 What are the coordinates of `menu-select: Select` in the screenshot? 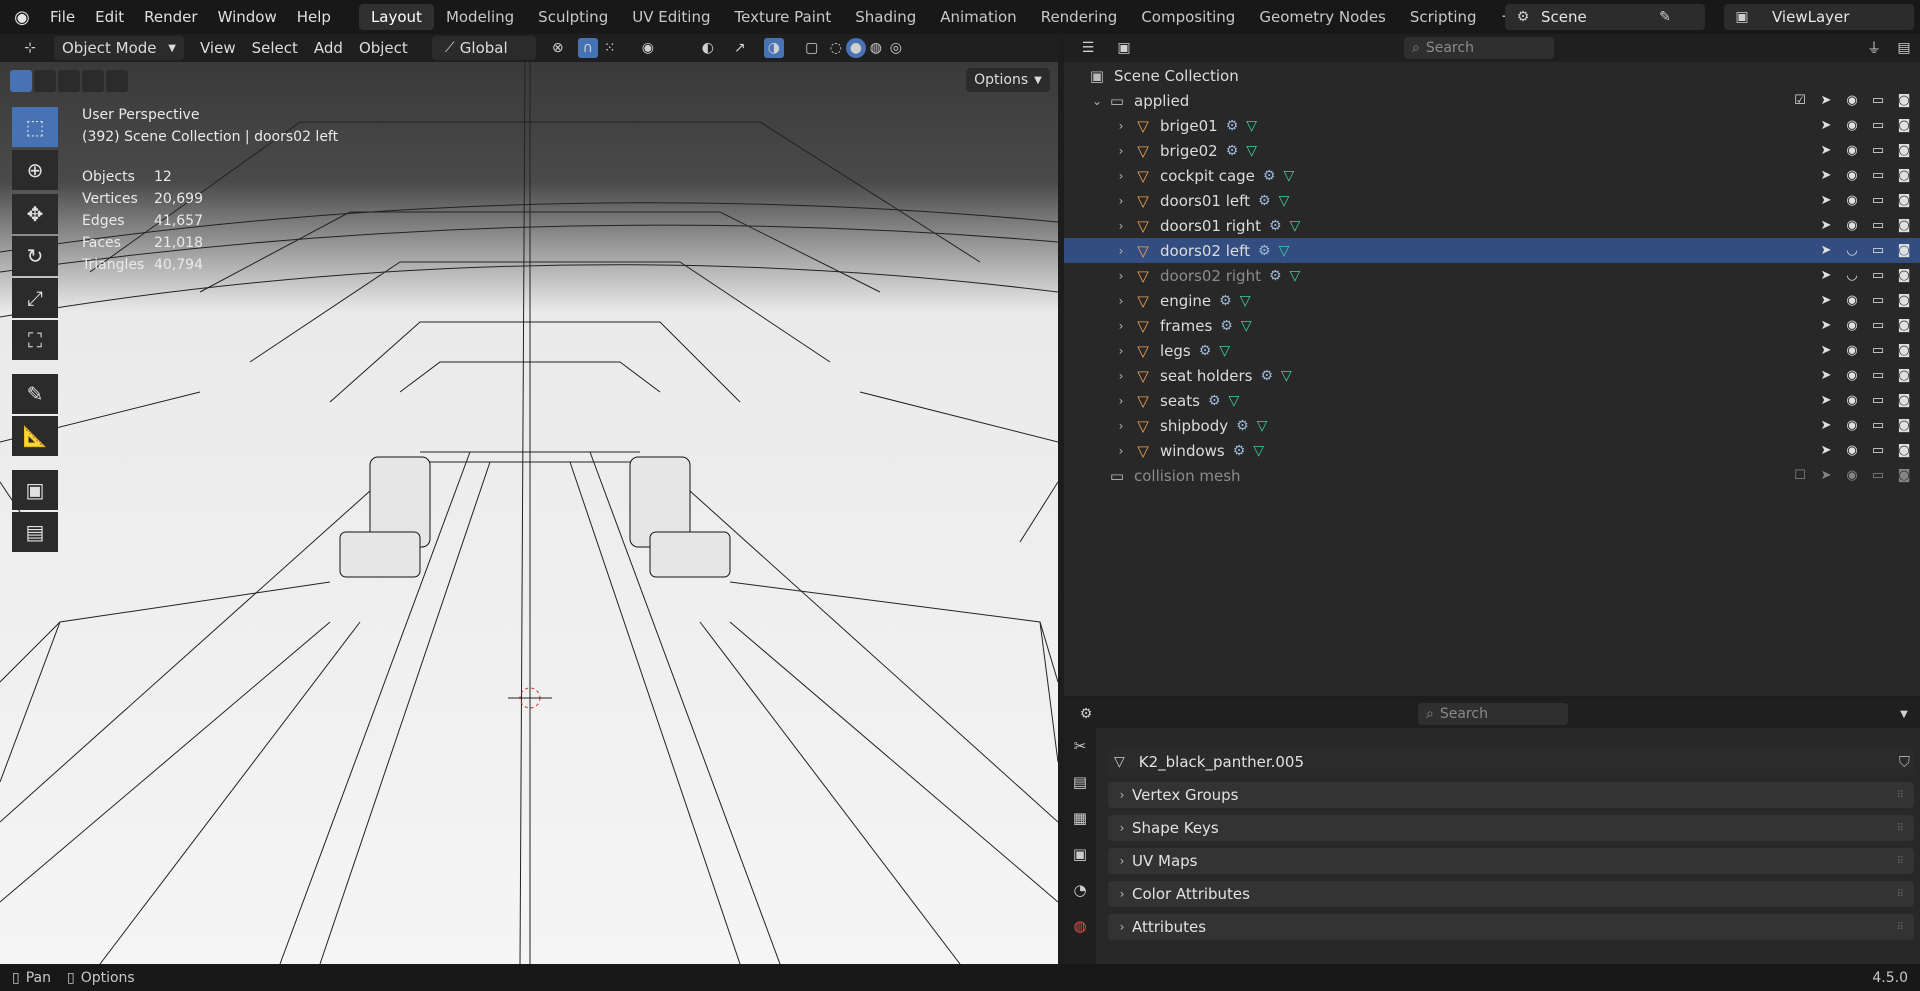 It's located at (275, 48).